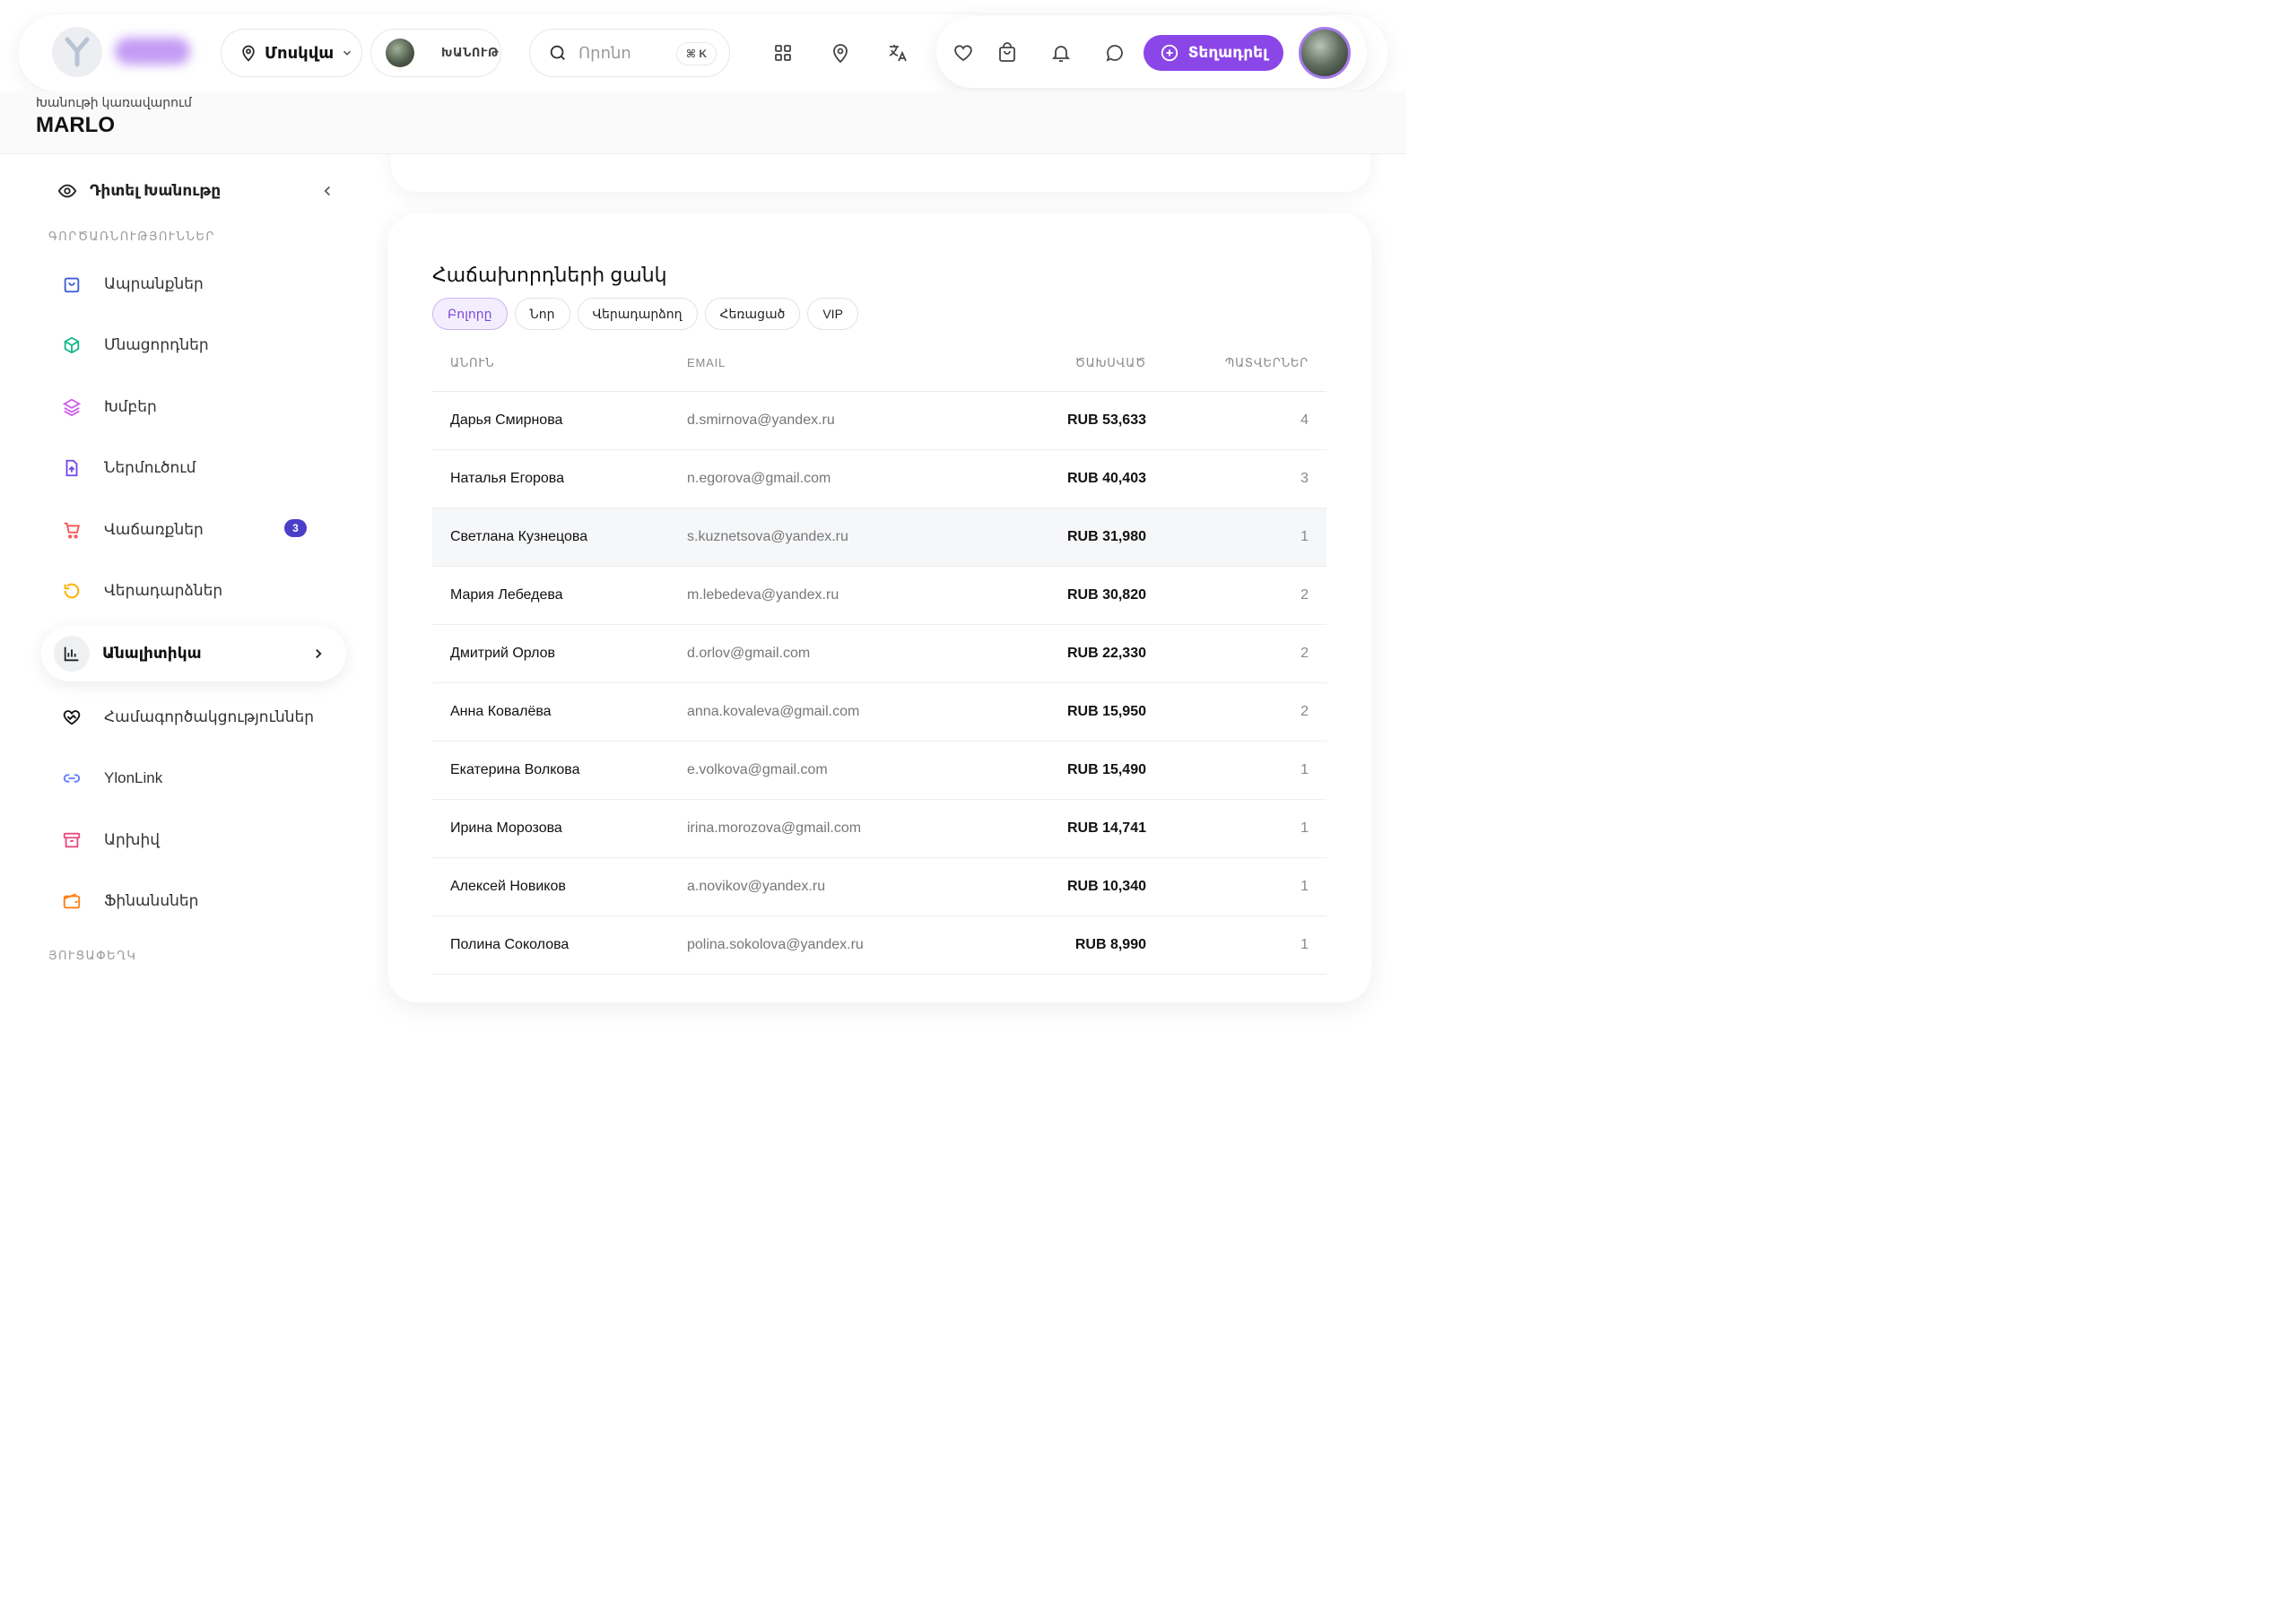 This screenshot has height=1614, width=2296. I want to click on layers-icon, so click(72, 407).